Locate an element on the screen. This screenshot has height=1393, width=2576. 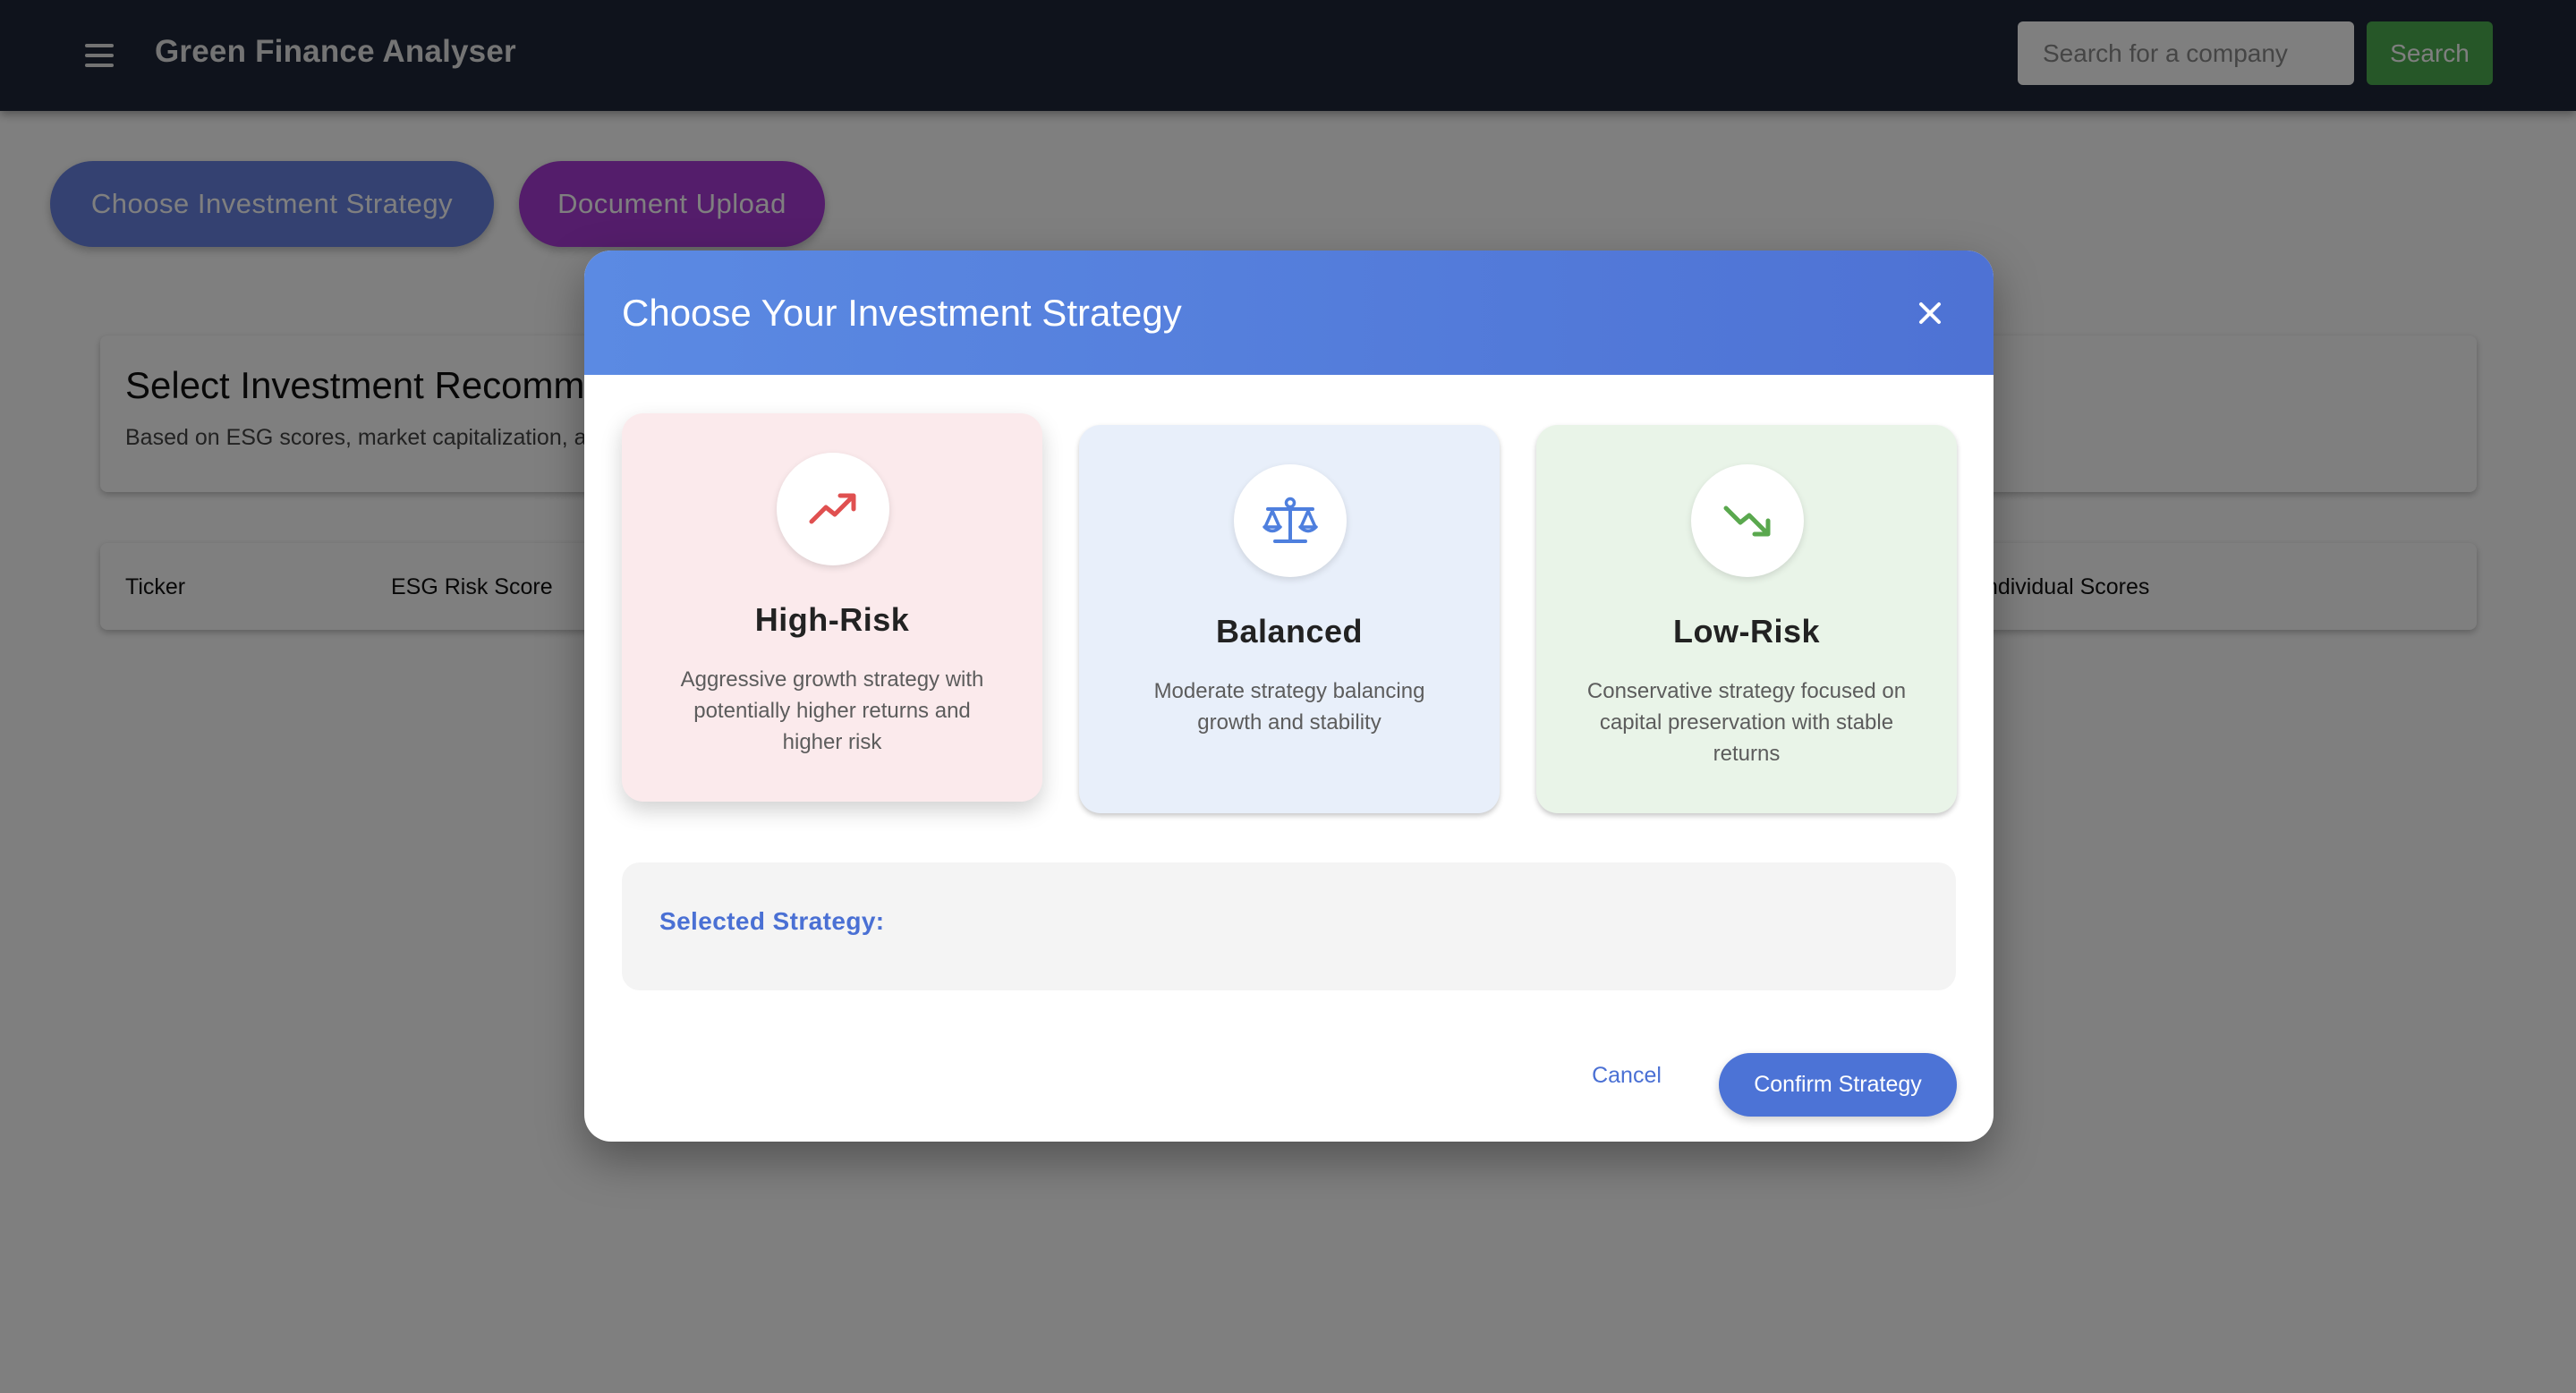
dialog-header: Choose Your Investment Strategy is located at coordinates (1289, 313).